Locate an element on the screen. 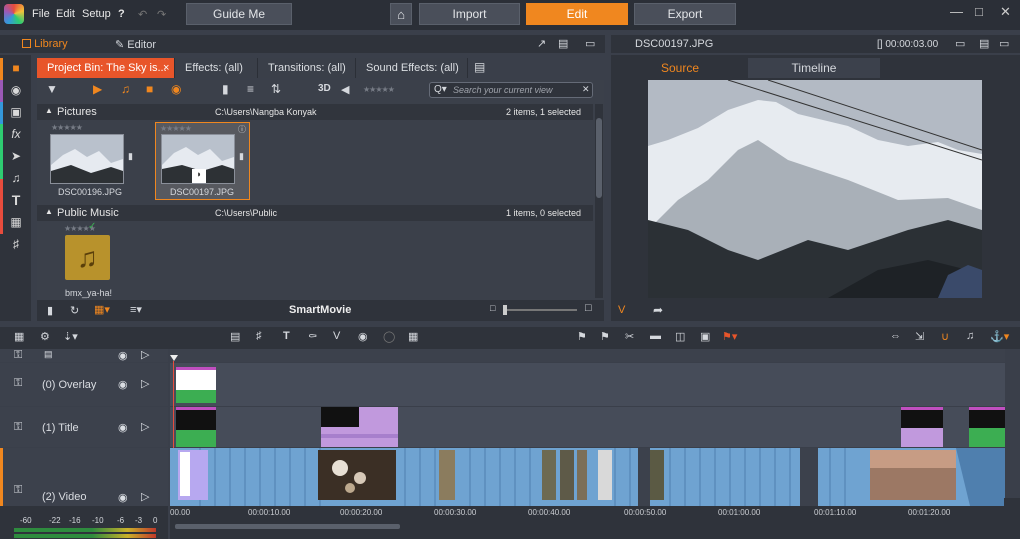 This screenshot has width=1020, height=539. app-logo-icon is located at coordinates (14, 14).